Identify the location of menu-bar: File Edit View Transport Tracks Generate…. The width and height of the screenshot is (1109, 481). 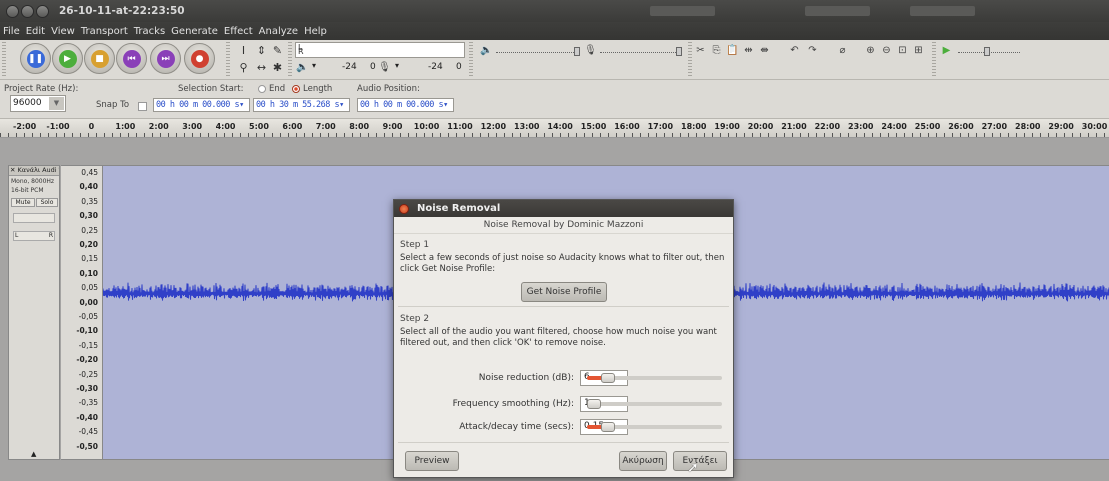
(554, 31).